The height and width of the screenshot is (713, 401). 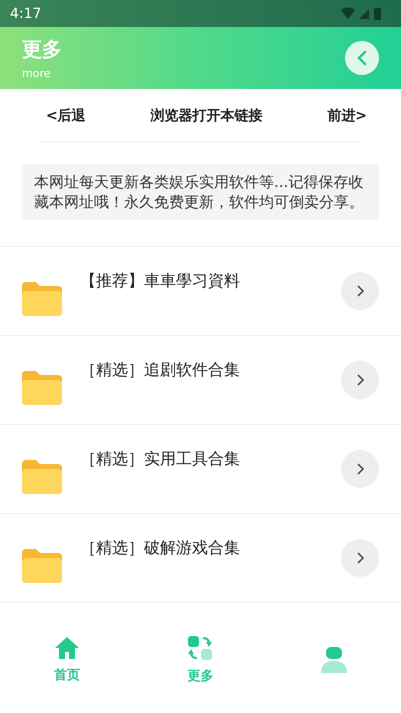 I want to click on home-icon, so click(x=67, y=648).